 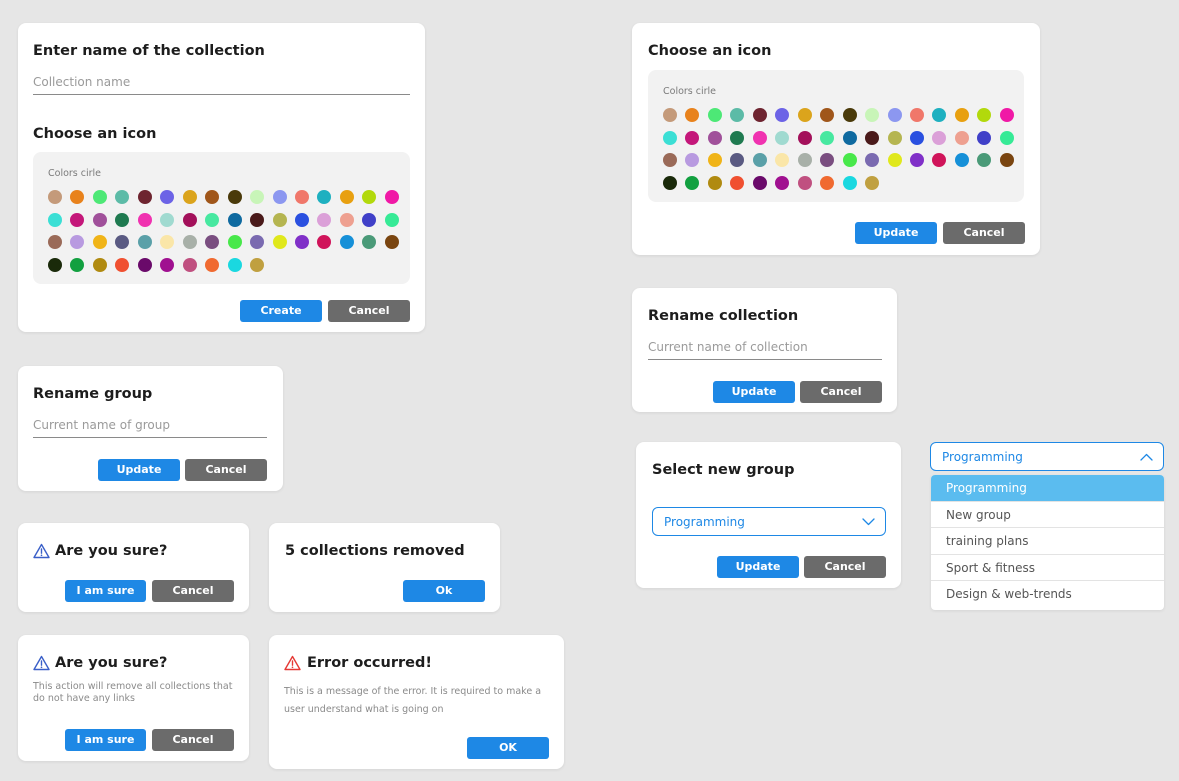 What do you see at coordinates (444, 591) in the screenshot?
I see `ok-button: Ok` at bounding box center [444, 591].